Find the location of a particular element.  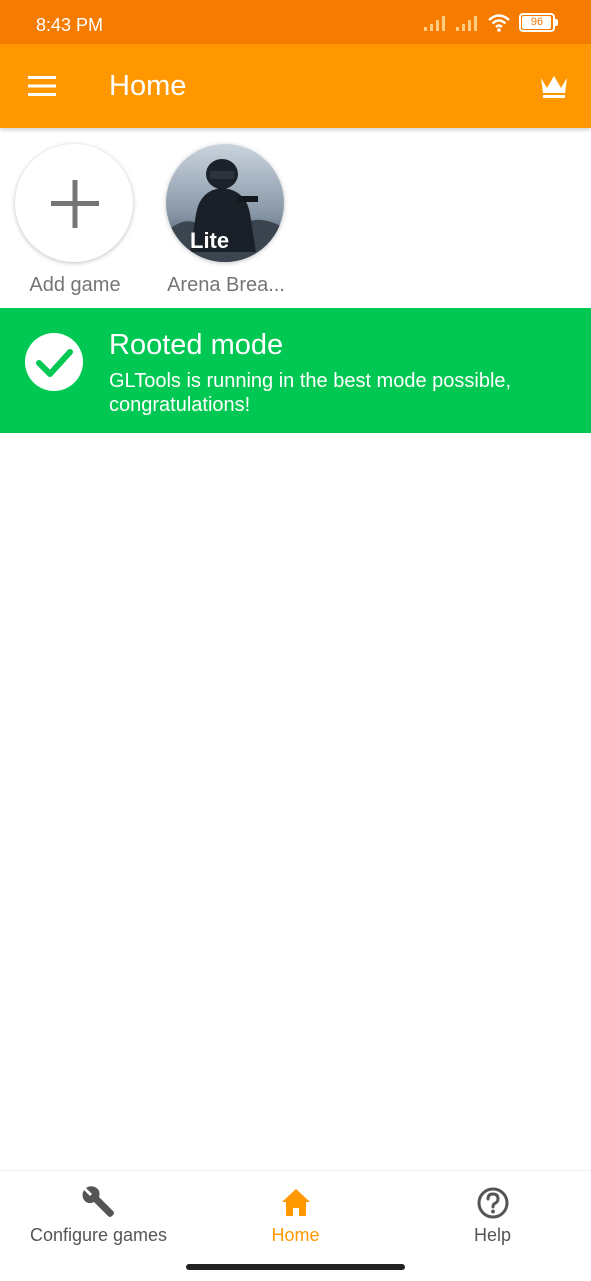

page-title: Home is located at coordinates (148, 86).